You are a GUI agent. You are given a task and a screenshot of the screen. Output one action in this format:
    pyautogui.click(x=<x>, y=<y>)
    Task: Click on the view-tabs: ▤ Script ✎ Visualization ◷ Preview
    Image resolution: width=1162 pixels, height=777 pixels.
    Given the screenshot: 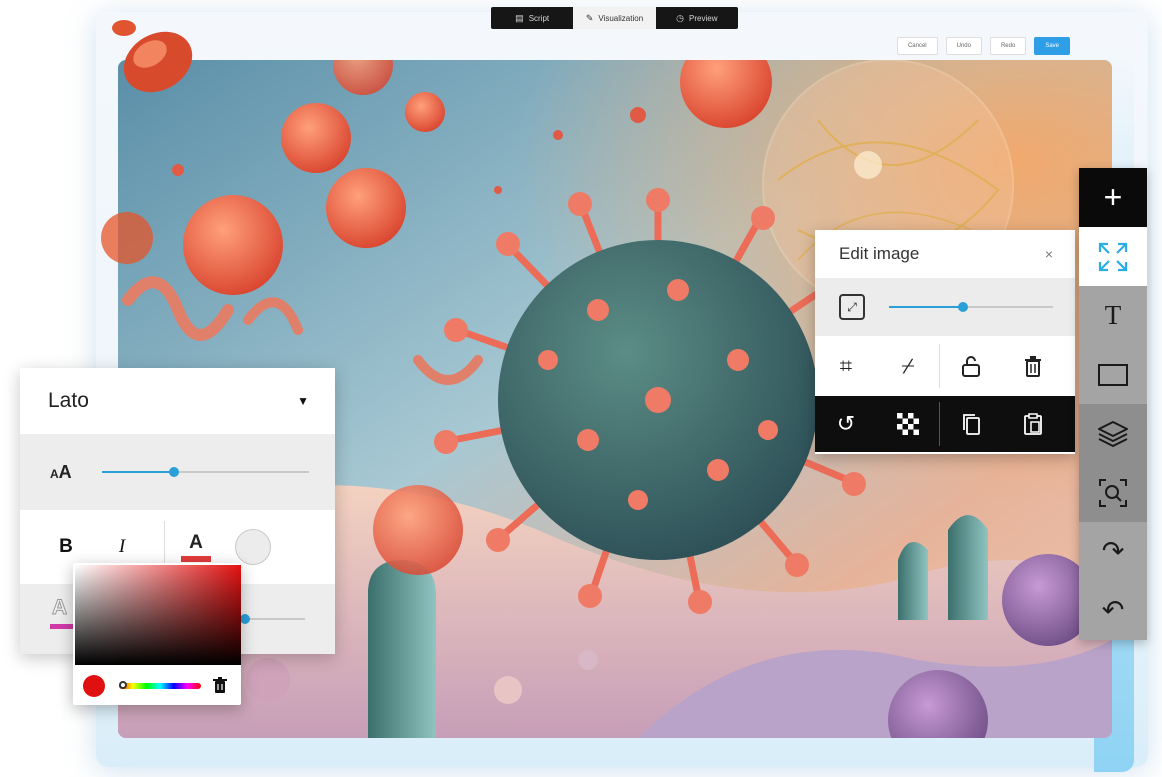 What is the action you would take?
    pyautogui.click(x=614, y=18)
    